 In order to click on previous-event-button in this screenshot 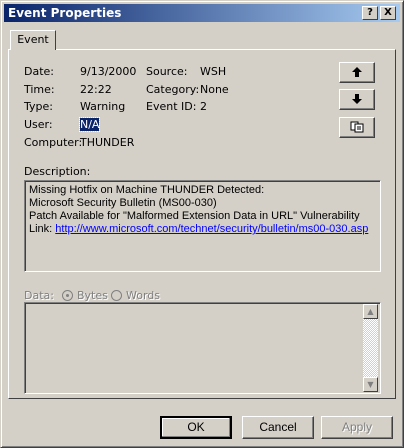, I will do `click(357, 72)`.